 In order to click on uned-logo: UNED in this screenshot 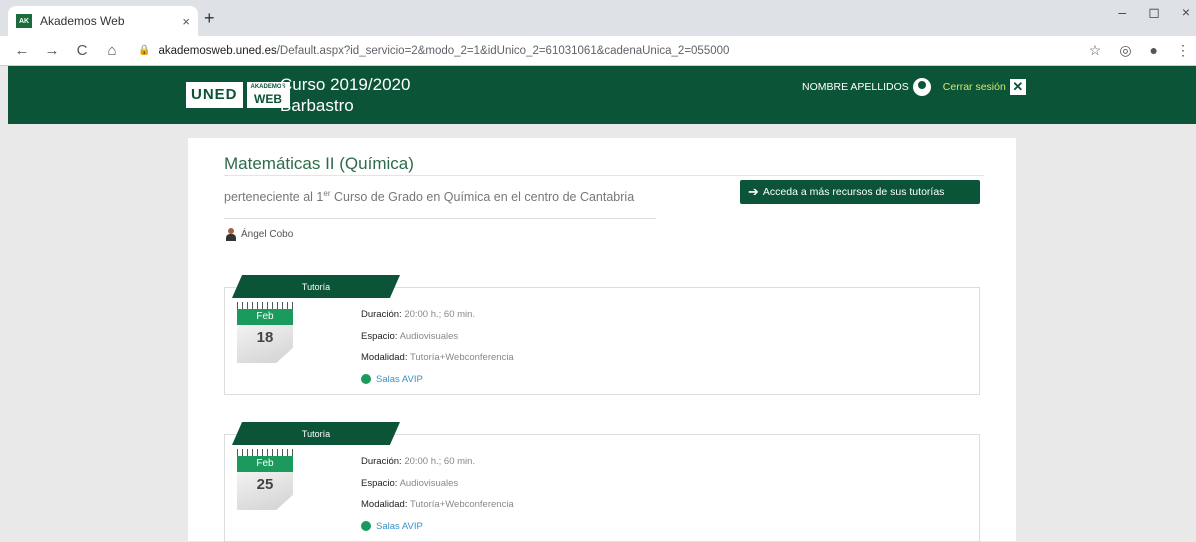, I will do `click(214, 95)`.